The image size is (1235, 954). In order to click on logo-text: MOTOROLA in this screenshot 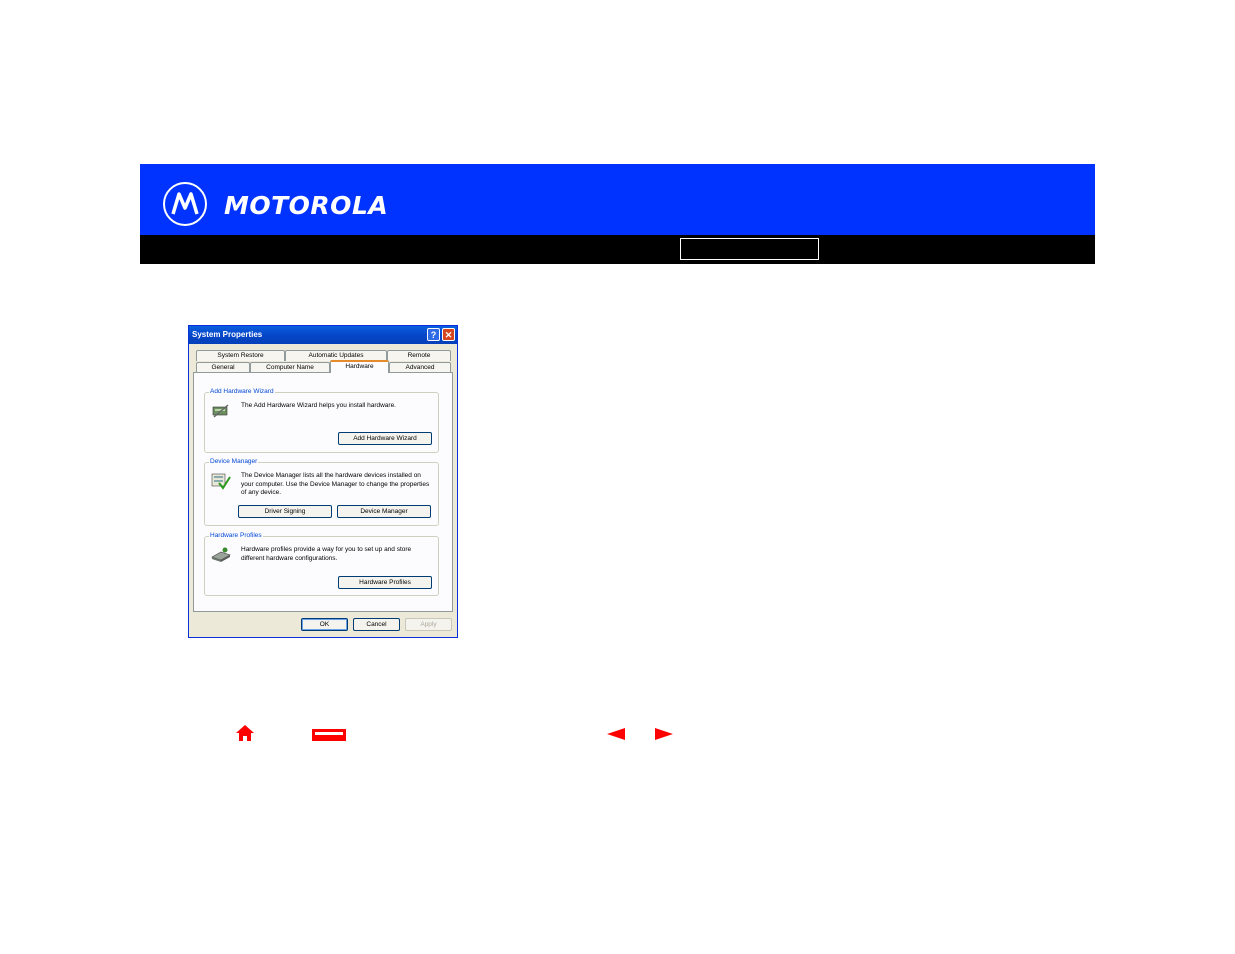, I will do `click(306, 205)`.